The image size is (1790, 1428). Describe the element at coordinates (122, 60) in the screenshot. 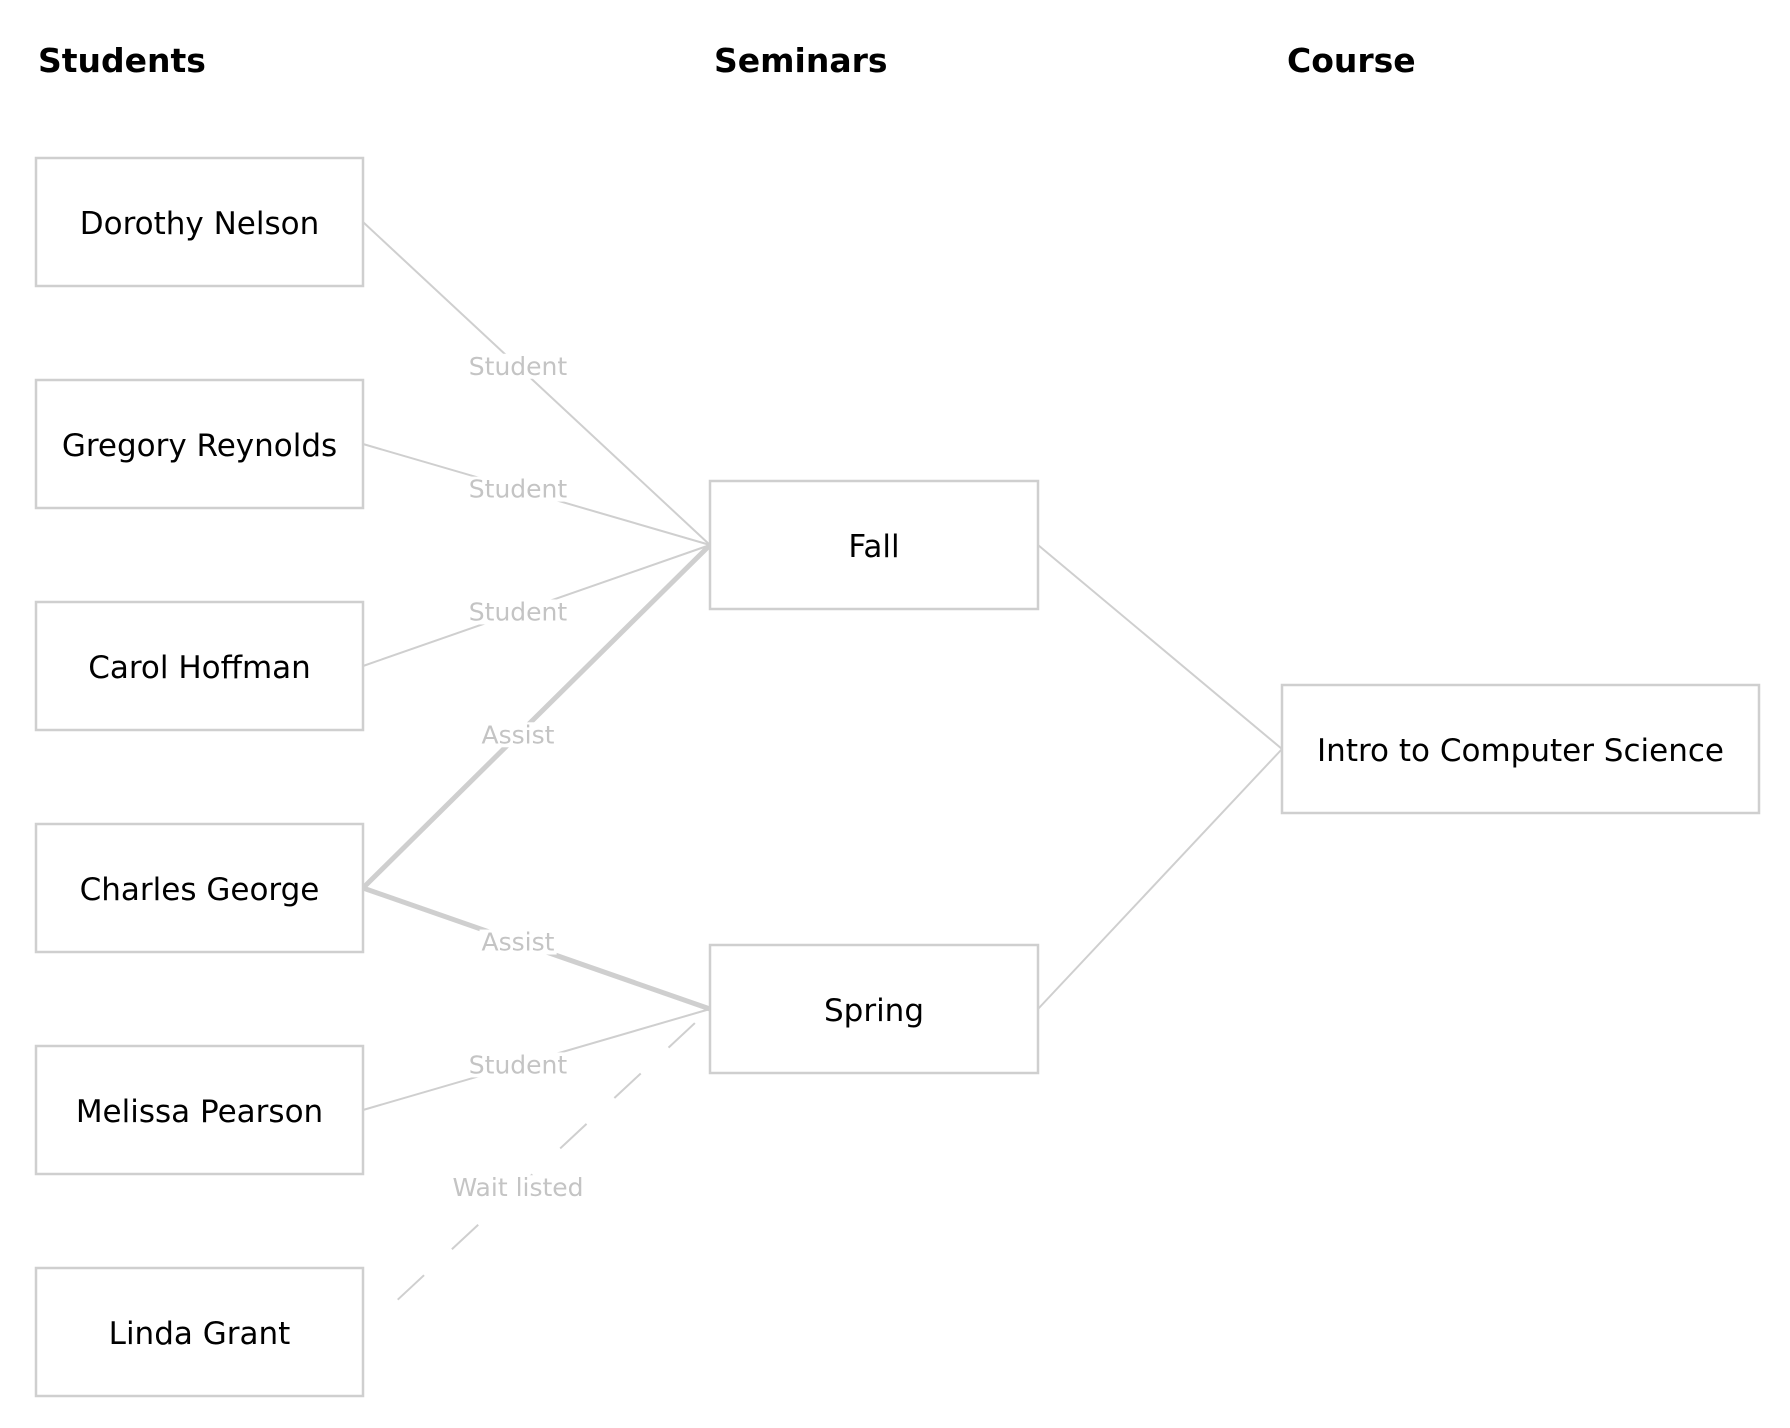

I see `students-column-header: Students` at that location.